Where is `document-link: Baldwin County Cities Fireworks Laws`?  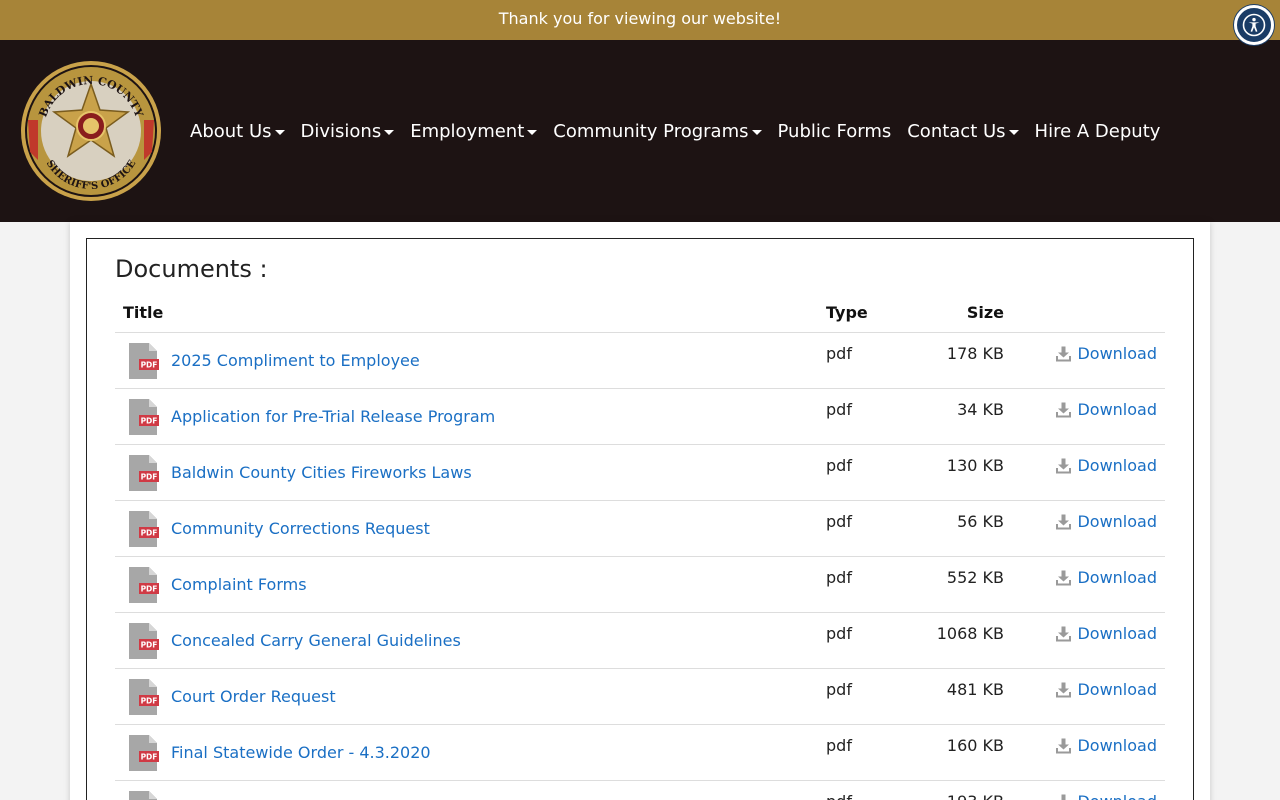
document-link: Baldwin County Cities Fireworks Laws is located at coordinates (321, 472).